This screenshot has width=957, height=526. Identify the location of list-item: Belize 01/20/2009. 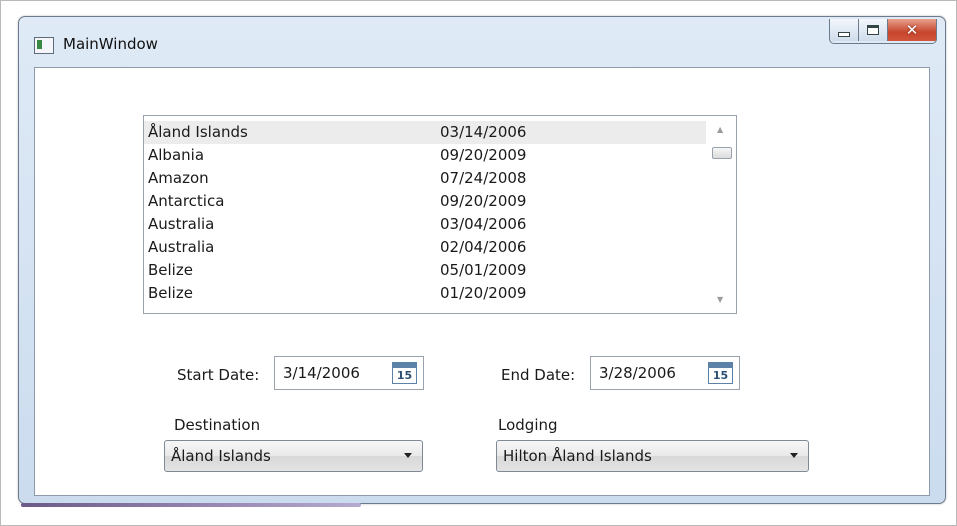
(425, 293).